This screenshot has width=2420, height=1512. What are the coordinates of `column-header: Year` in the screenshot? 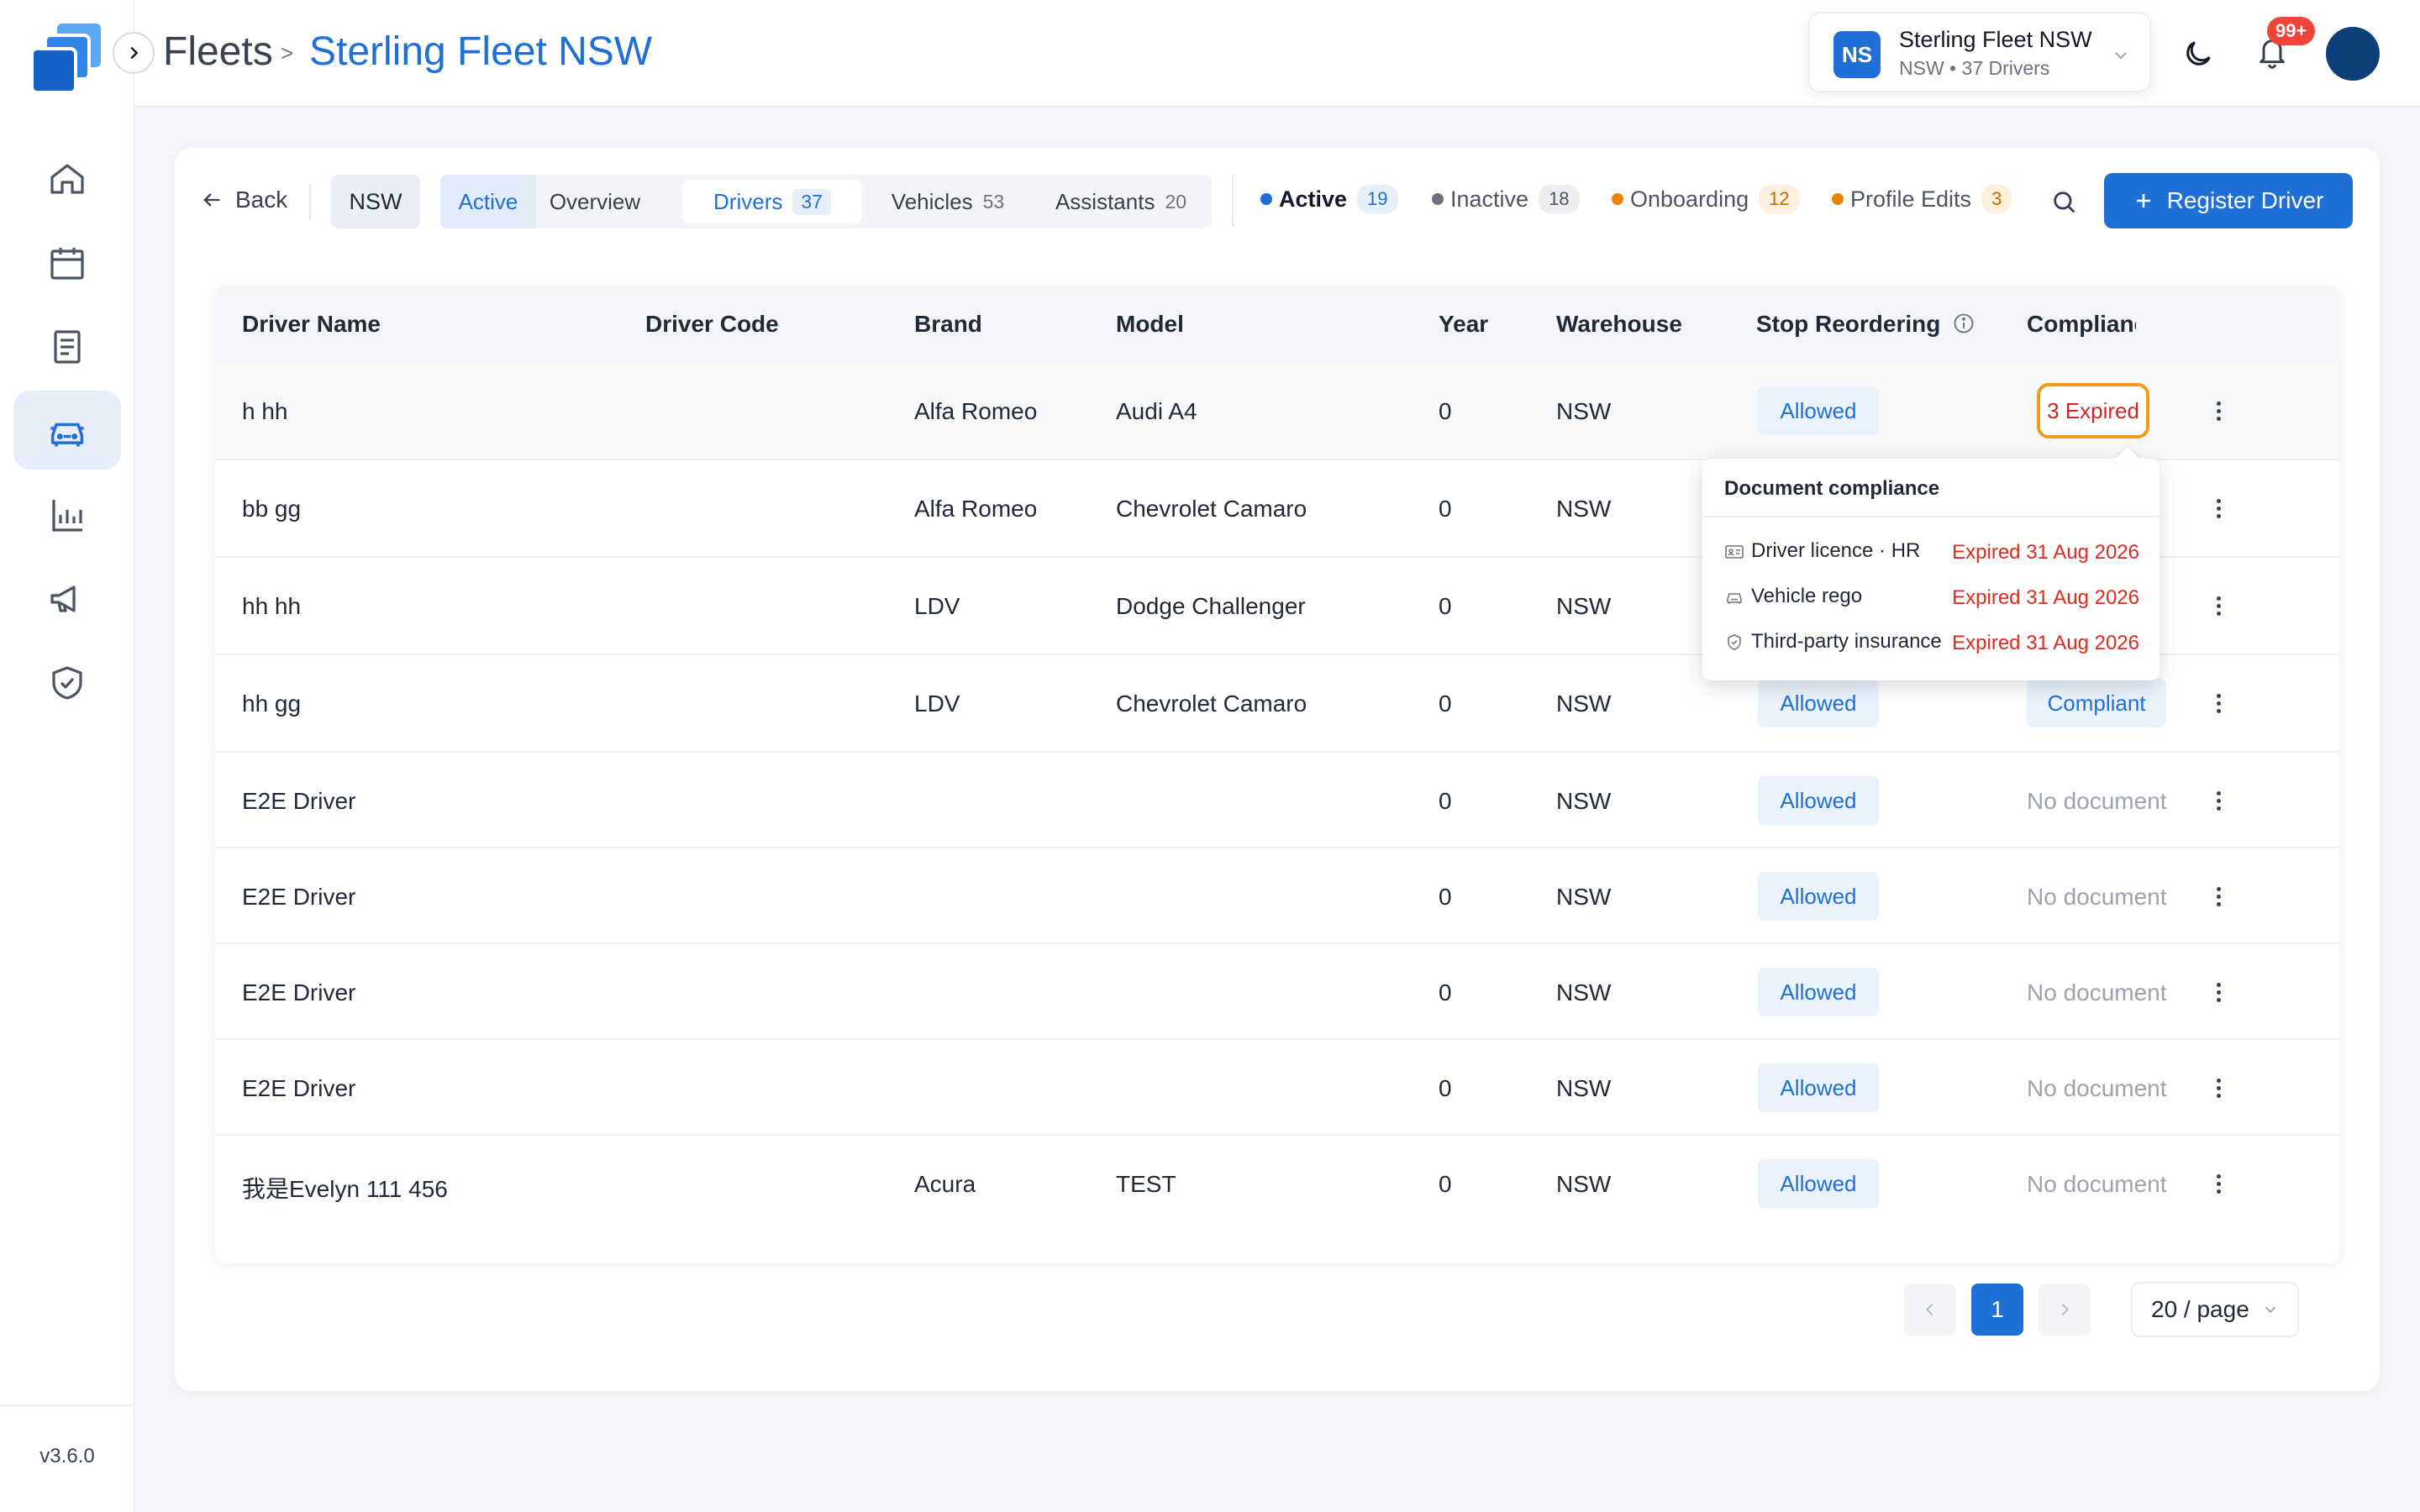 It's located at (1464, 324).